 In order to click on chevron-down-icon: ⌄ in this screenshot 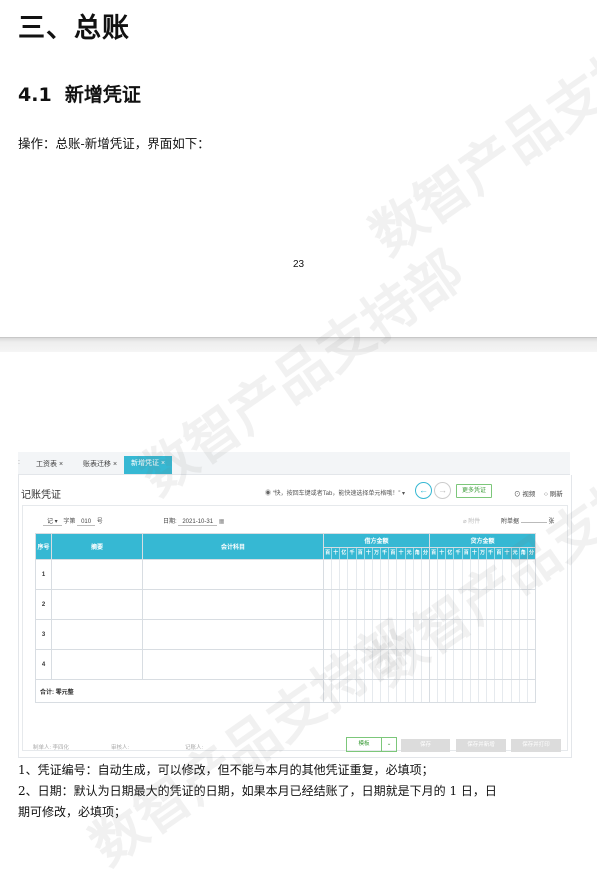, I will do `click(389, 744)`.